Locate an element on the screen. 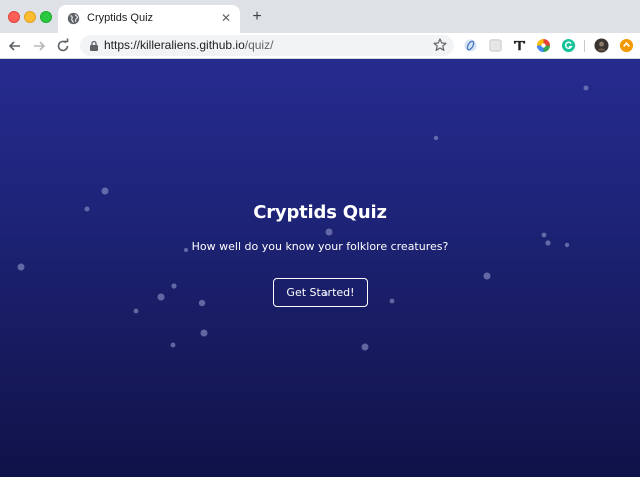 This screenshot has width=640, height=477. globe-icon is located at coordinates (73, 18).